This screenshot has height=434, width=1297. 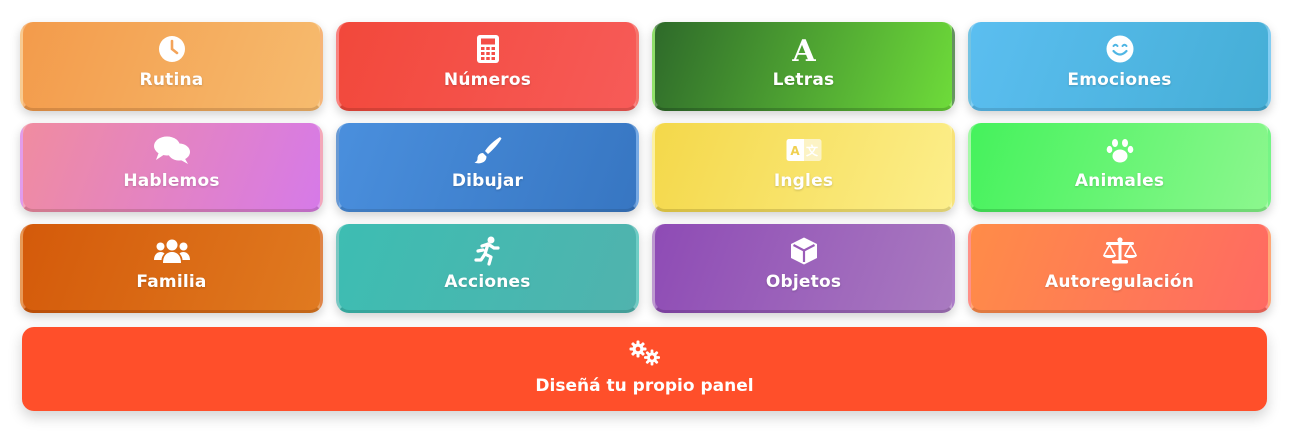 I want to click on tile-numeros: Números, so click(x=487, y=66).